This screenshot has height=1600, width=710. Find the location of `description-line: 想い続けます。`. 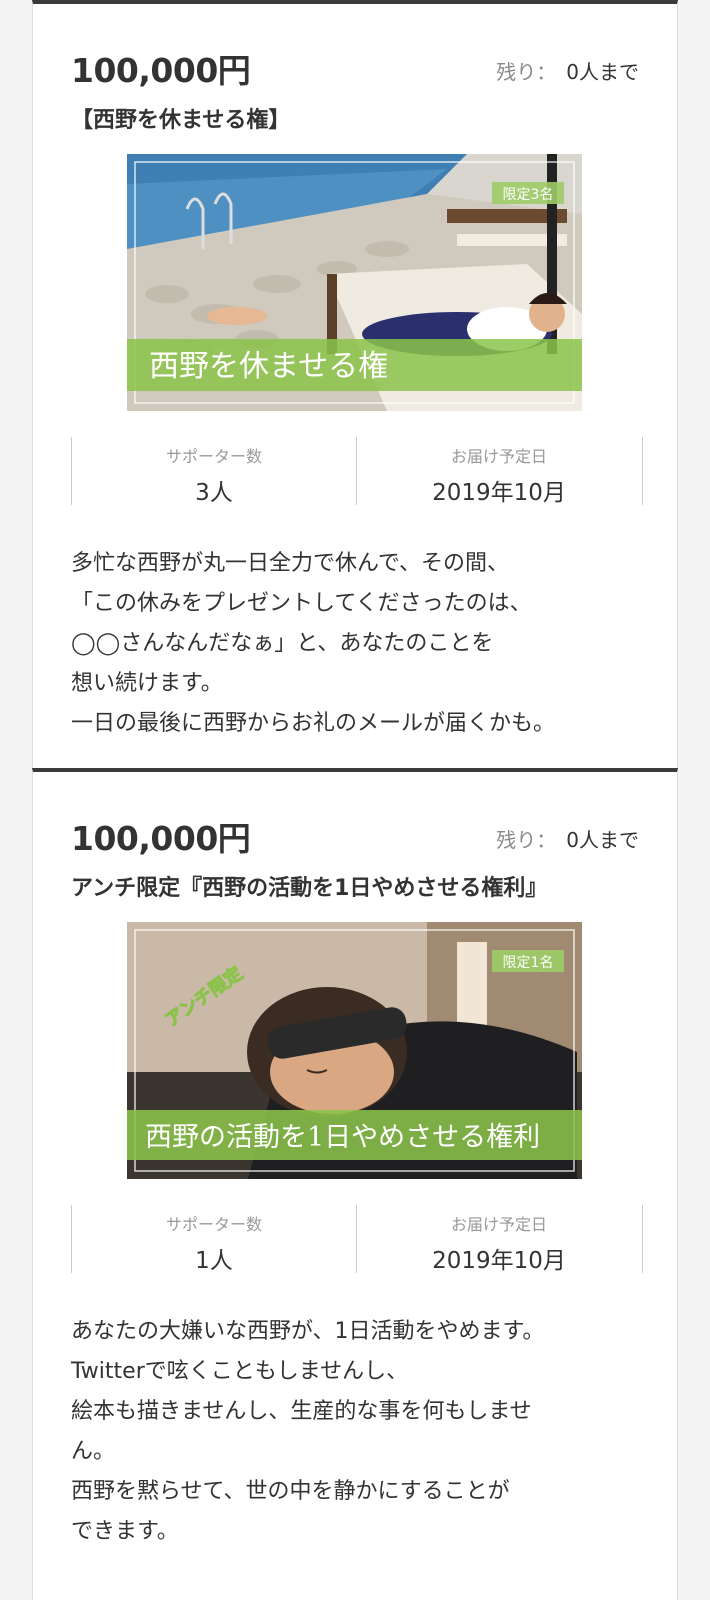

description-line: 想い続けます。 is located at coordinates (147, 683).